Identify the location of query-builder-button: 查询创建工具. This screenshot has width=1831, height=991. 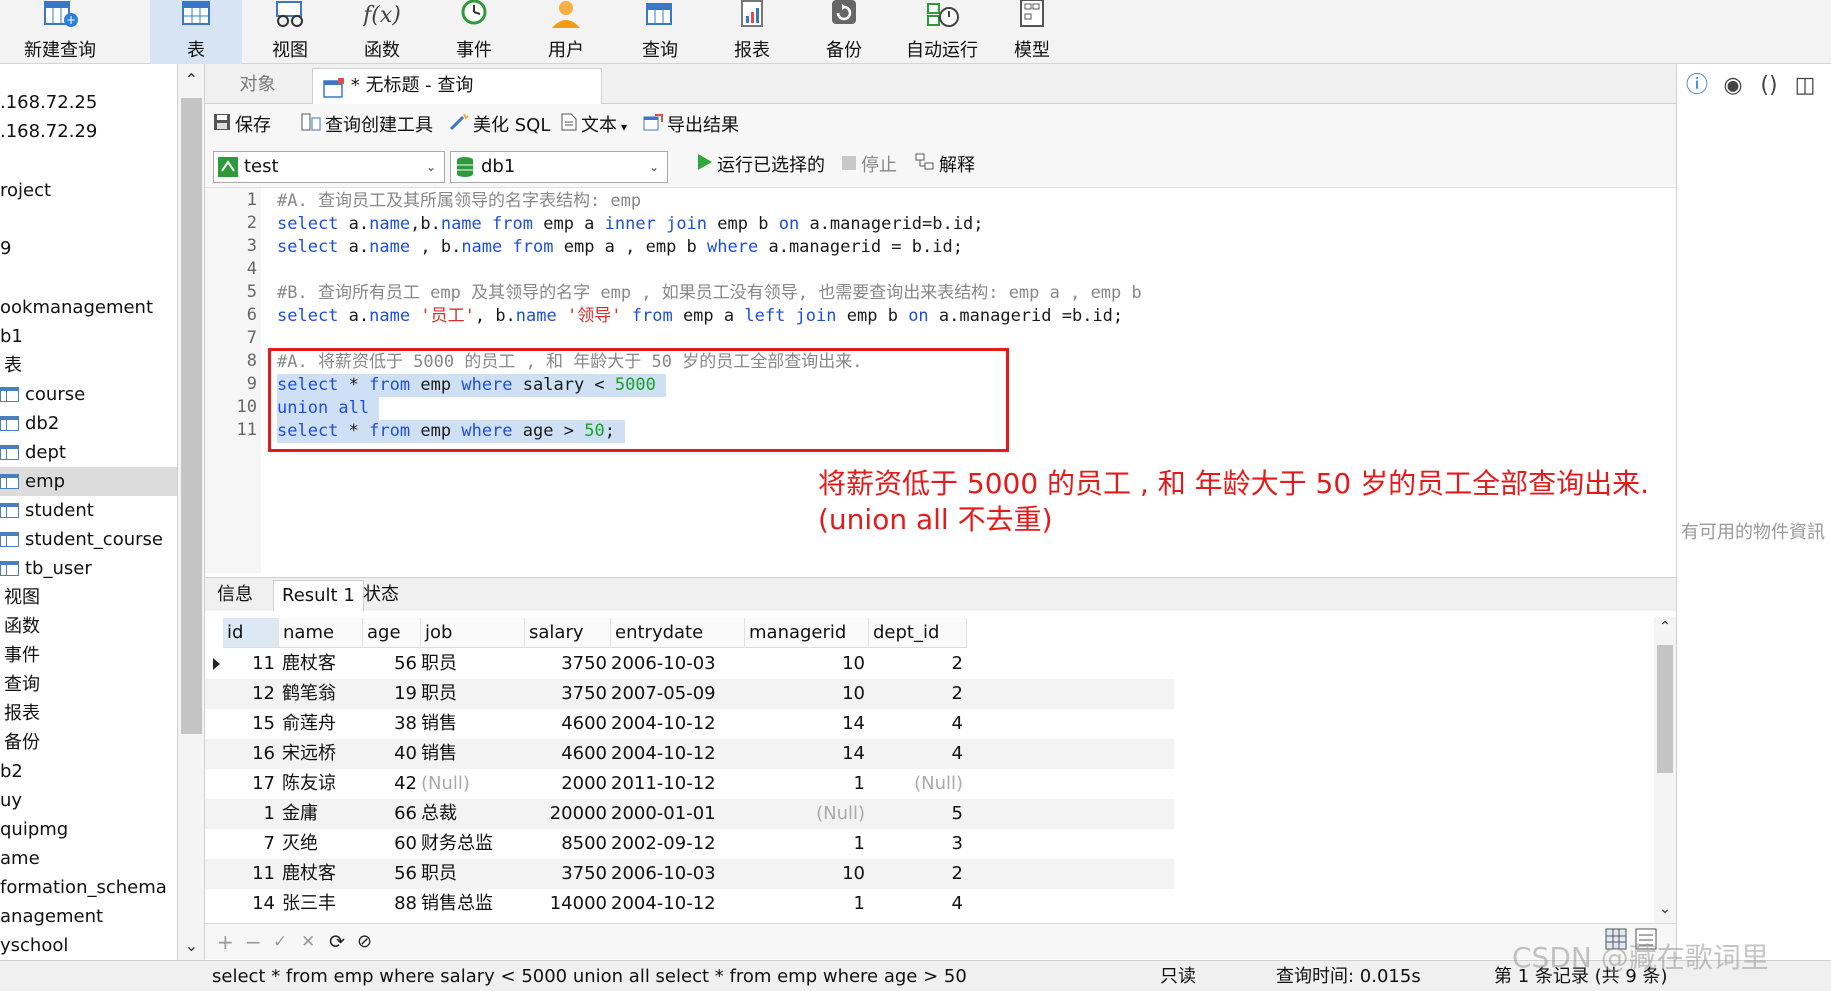
(367, 126).